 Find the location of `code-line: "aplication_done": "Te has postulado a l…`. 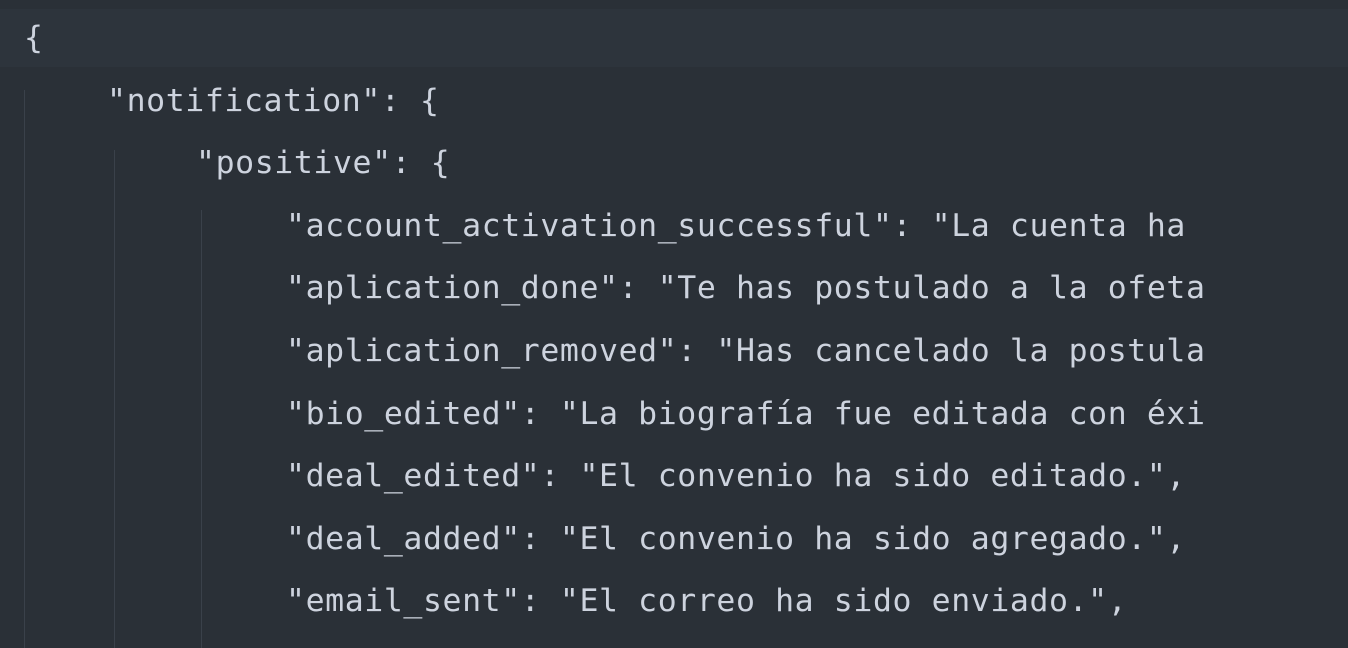

code-line: "aplication_done": "Te has postulado a l… is located at coordinates (746, 288).